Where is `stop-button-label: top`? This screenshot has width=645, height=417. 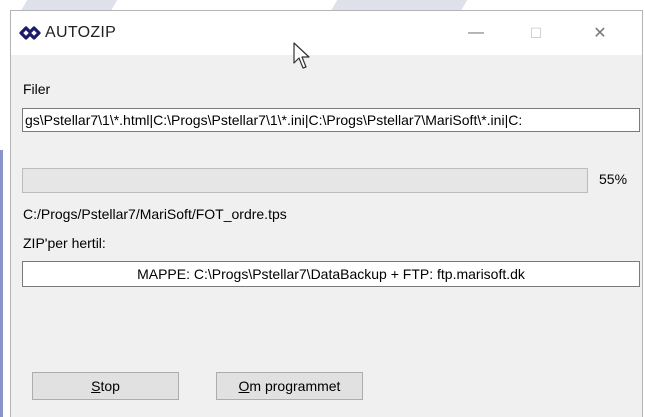 stop-button-label: top is located at coordinates (110, 386).